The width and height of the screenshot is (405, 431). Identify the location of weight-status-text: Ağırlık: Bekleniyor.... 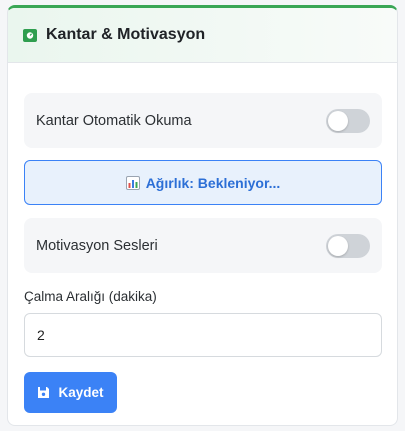
(213, 182).